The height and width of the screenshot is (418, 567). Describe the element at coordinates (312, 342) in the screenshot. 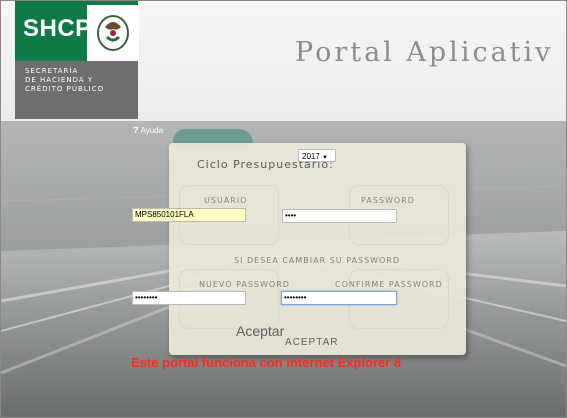

I see `accept-button: ACEPTAR` at that location.